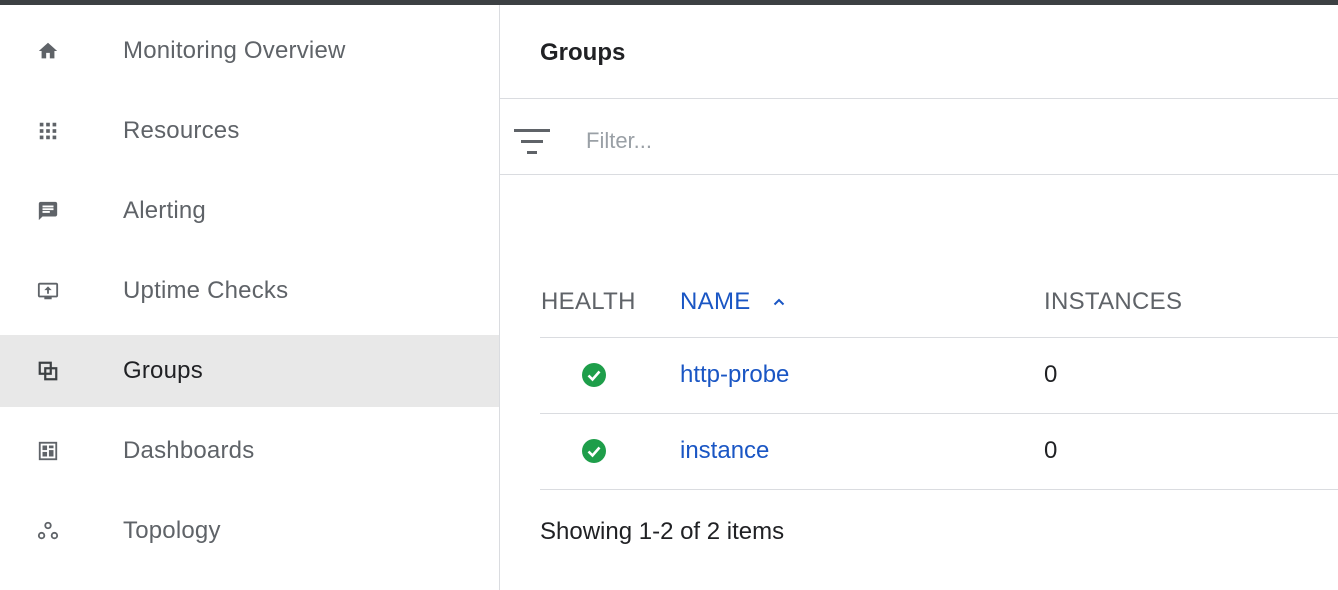  What do you see at coordinates (48, 131) in the screenshot?
I see `apps-grid-icon` at bounding box center [48, 131].